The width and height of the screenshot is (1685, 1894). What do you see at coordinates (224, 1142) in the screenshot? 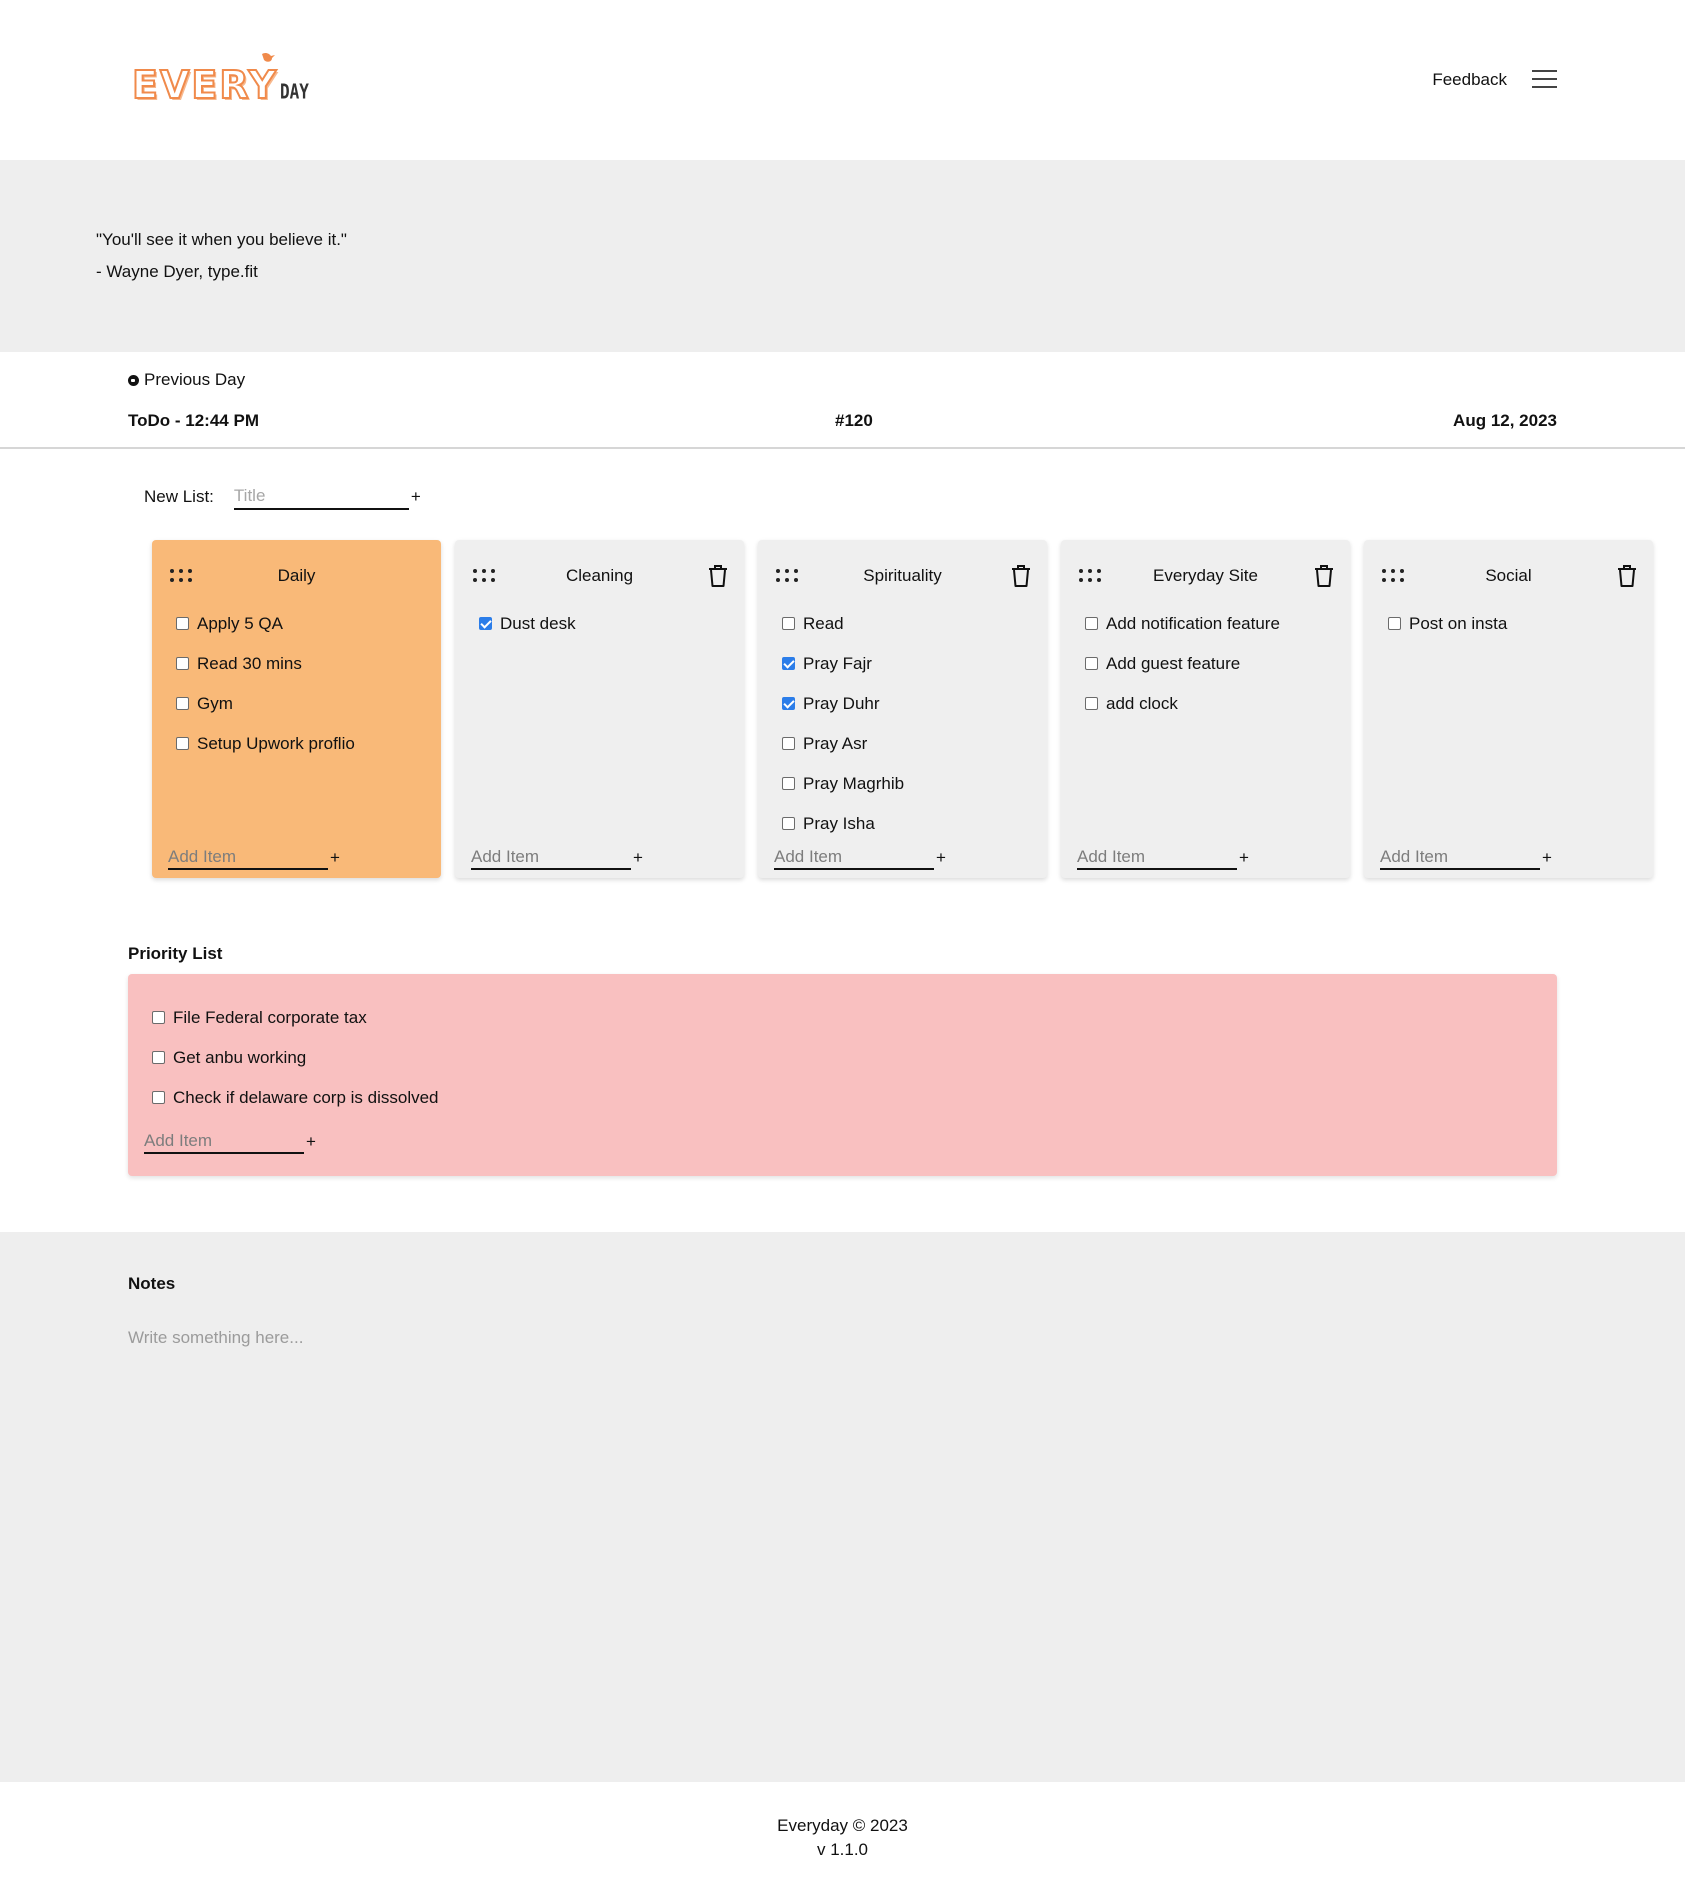
I see `priority-add-item-input` at bounding box center [224, 1142].